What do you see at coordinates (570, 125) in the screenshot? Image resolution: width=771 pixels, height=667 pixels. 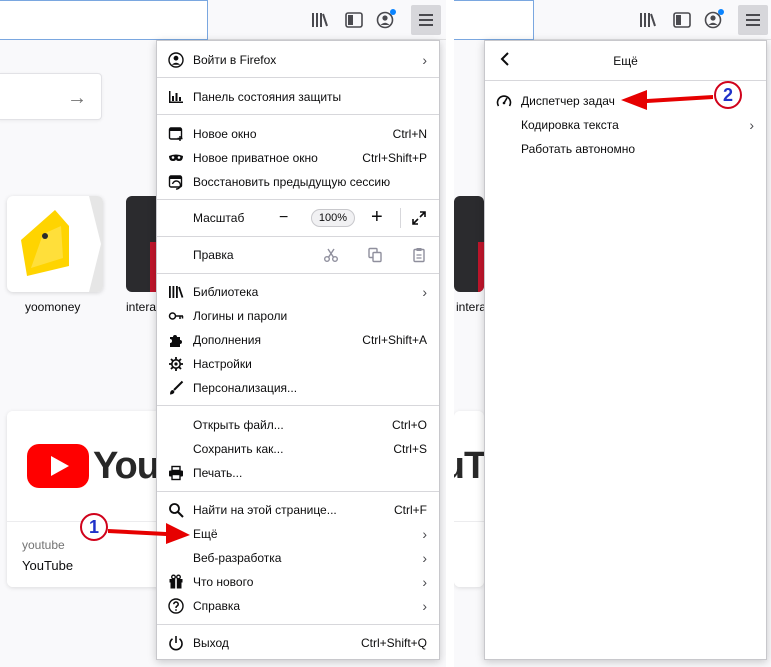 I see `menu-item-label: Кодировка текста` at bounding box center [570, 125].